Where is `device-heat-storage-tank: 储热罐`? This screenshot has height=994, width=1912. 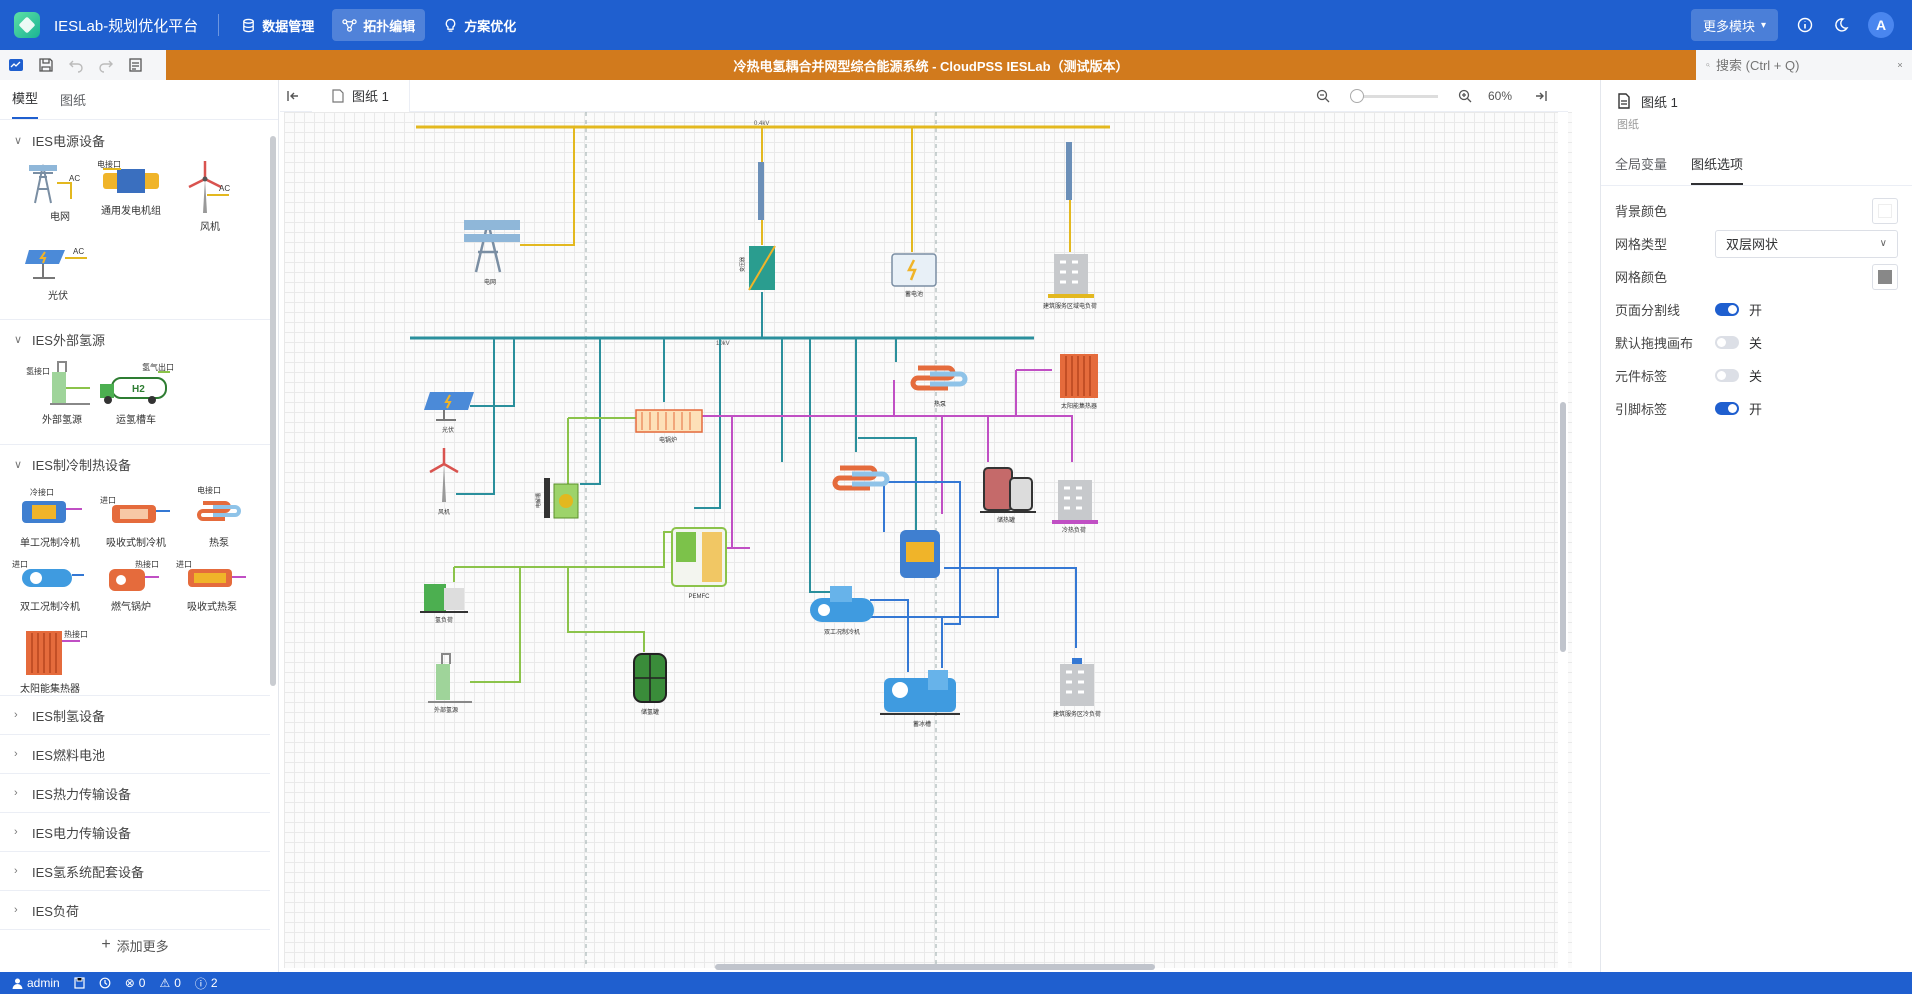
device-heat-storage-tank: 储热罐 is located at coordinates (1008, 495).